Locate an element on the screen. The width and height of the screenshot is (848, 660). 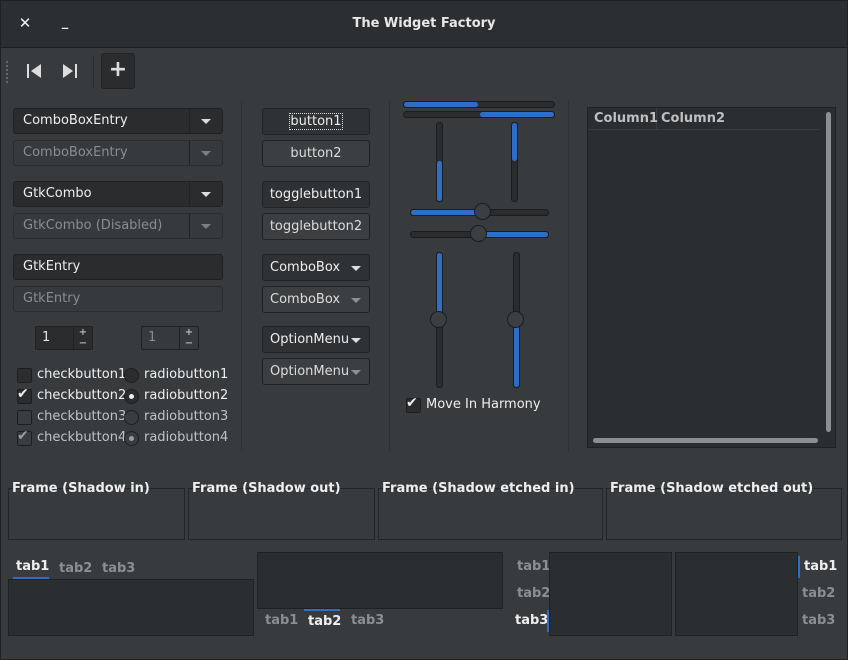
button1: button1 is located at coordinates (316, 121).